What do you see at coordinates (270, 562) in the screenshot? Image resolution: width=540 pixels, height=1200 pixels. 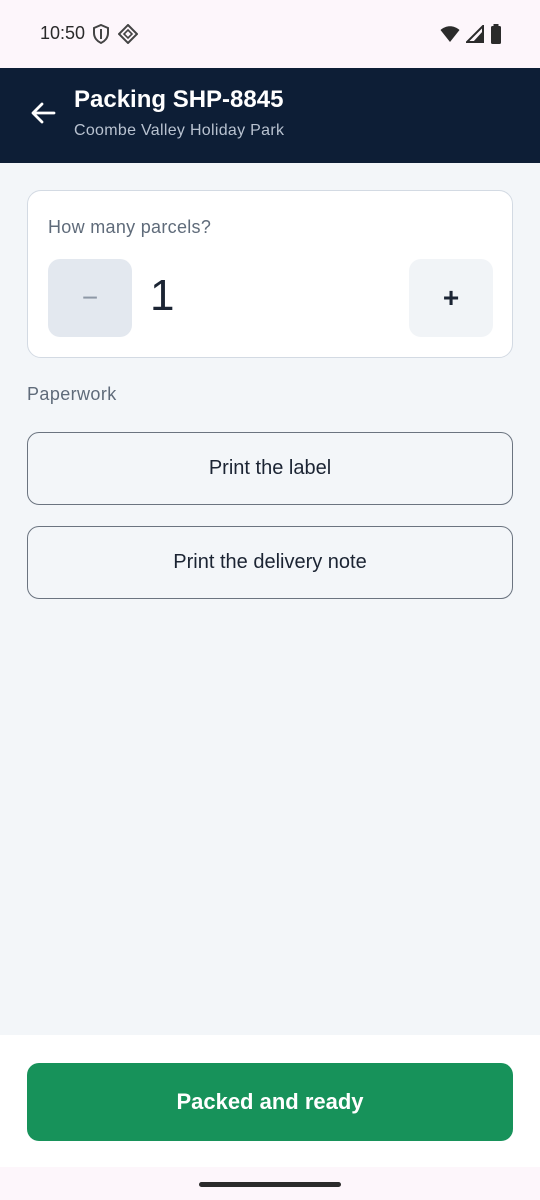 I see `print-delivery-note-button: Print the delivery note` at bounding box center [270, 562].